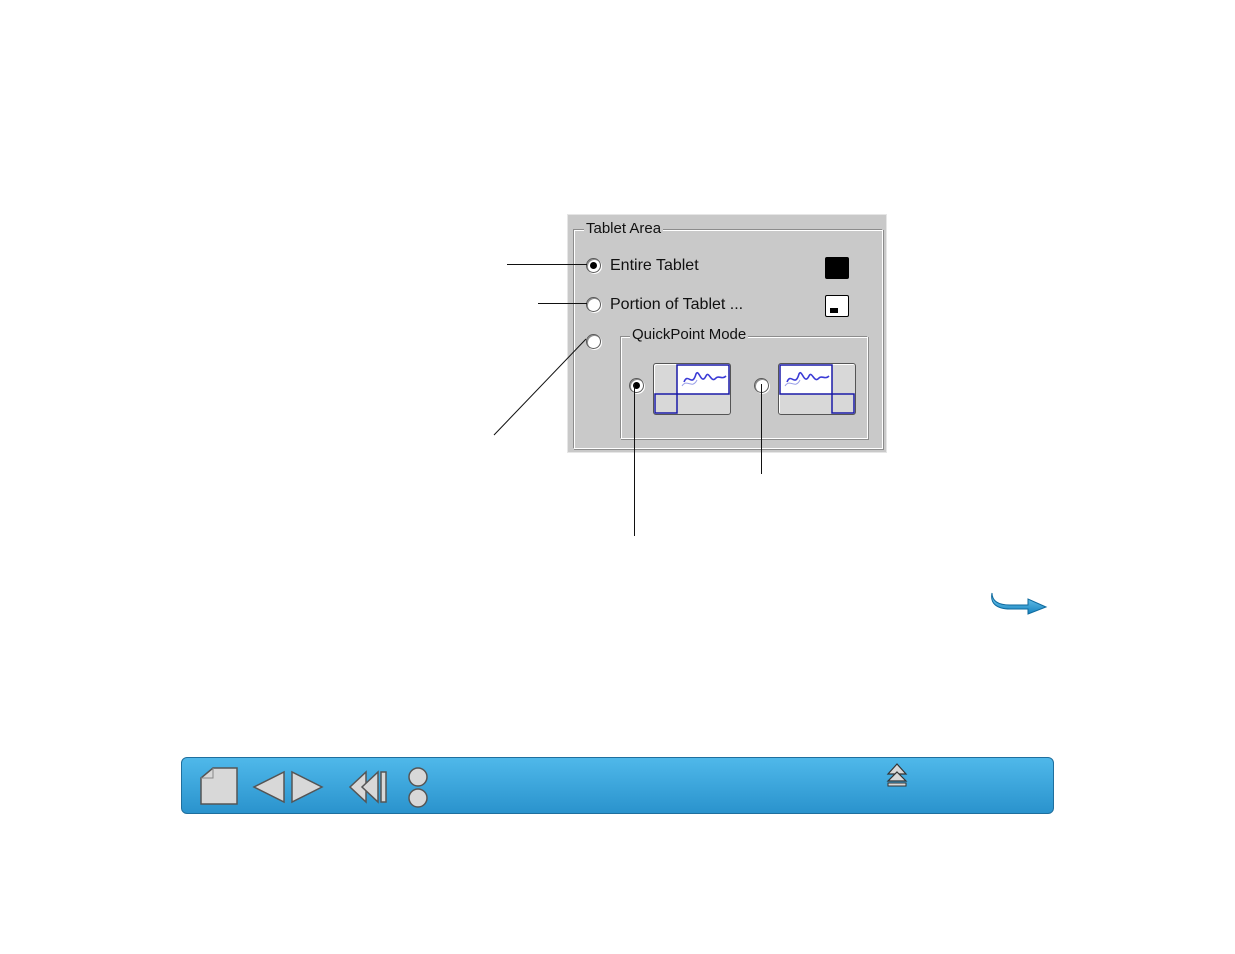 The height and width of the screenshot is (954, 1235). I want to click on entire-tablet-radio, so click(593, 265).